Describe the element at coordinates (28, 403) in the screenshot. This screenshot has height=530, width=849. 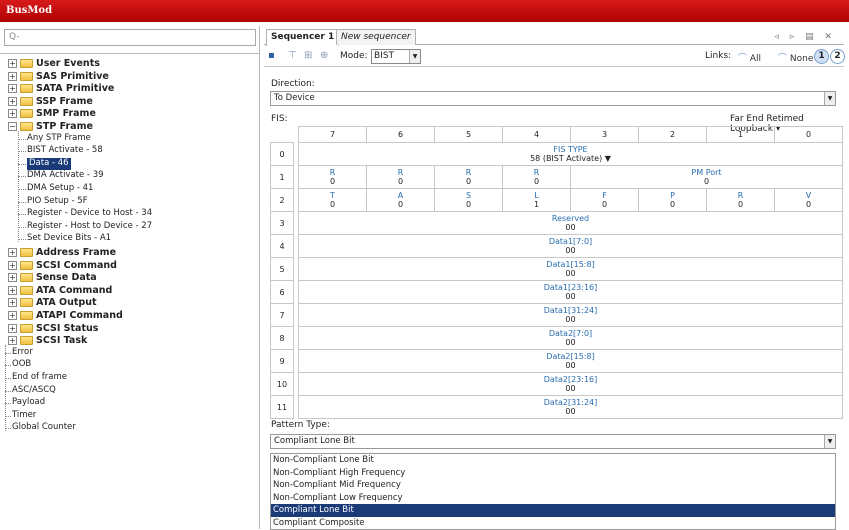
I see `tree-item-payload: Payload` at that location.